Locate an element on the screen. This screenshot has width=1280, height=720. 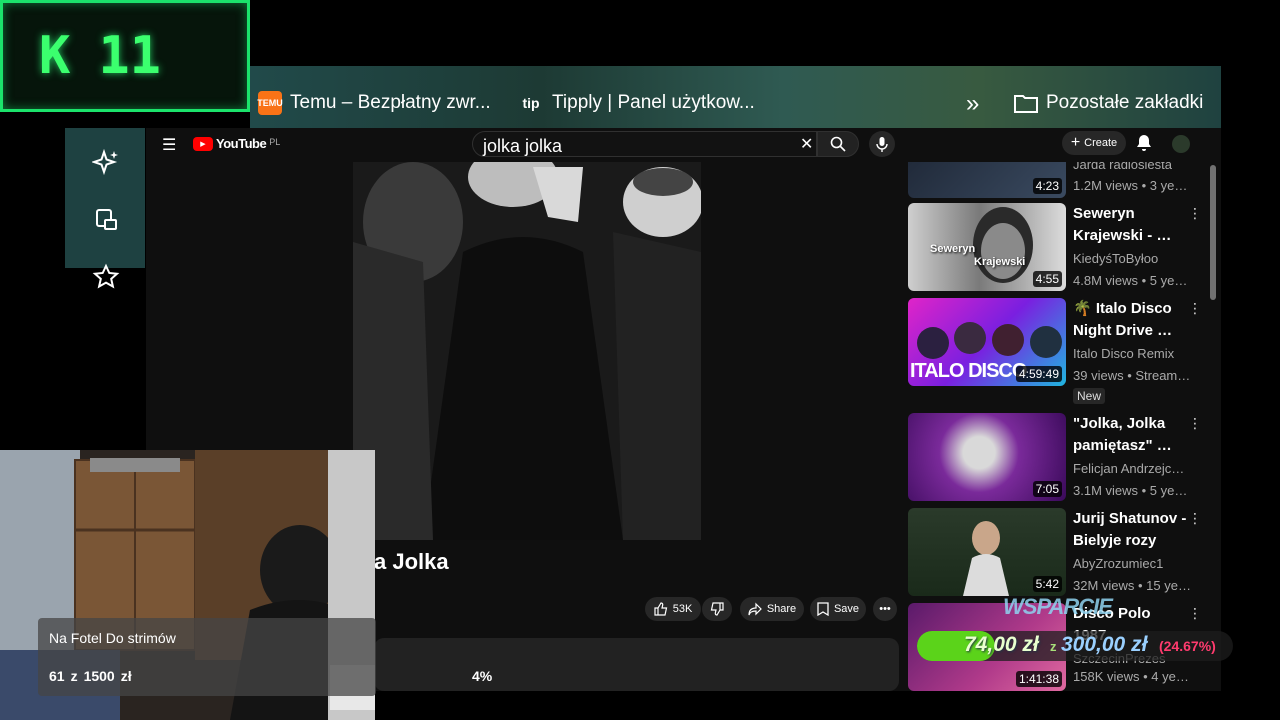
goal-percent: 4% is located at coordinates (482, 676).